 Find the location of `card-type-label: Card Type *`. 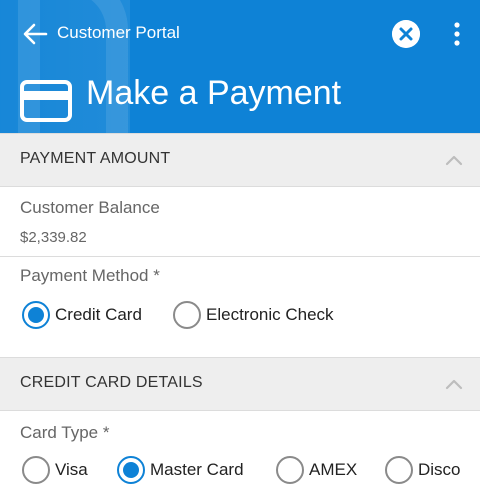

card-type-label: Card Type * is located at coordinates (65, 432).